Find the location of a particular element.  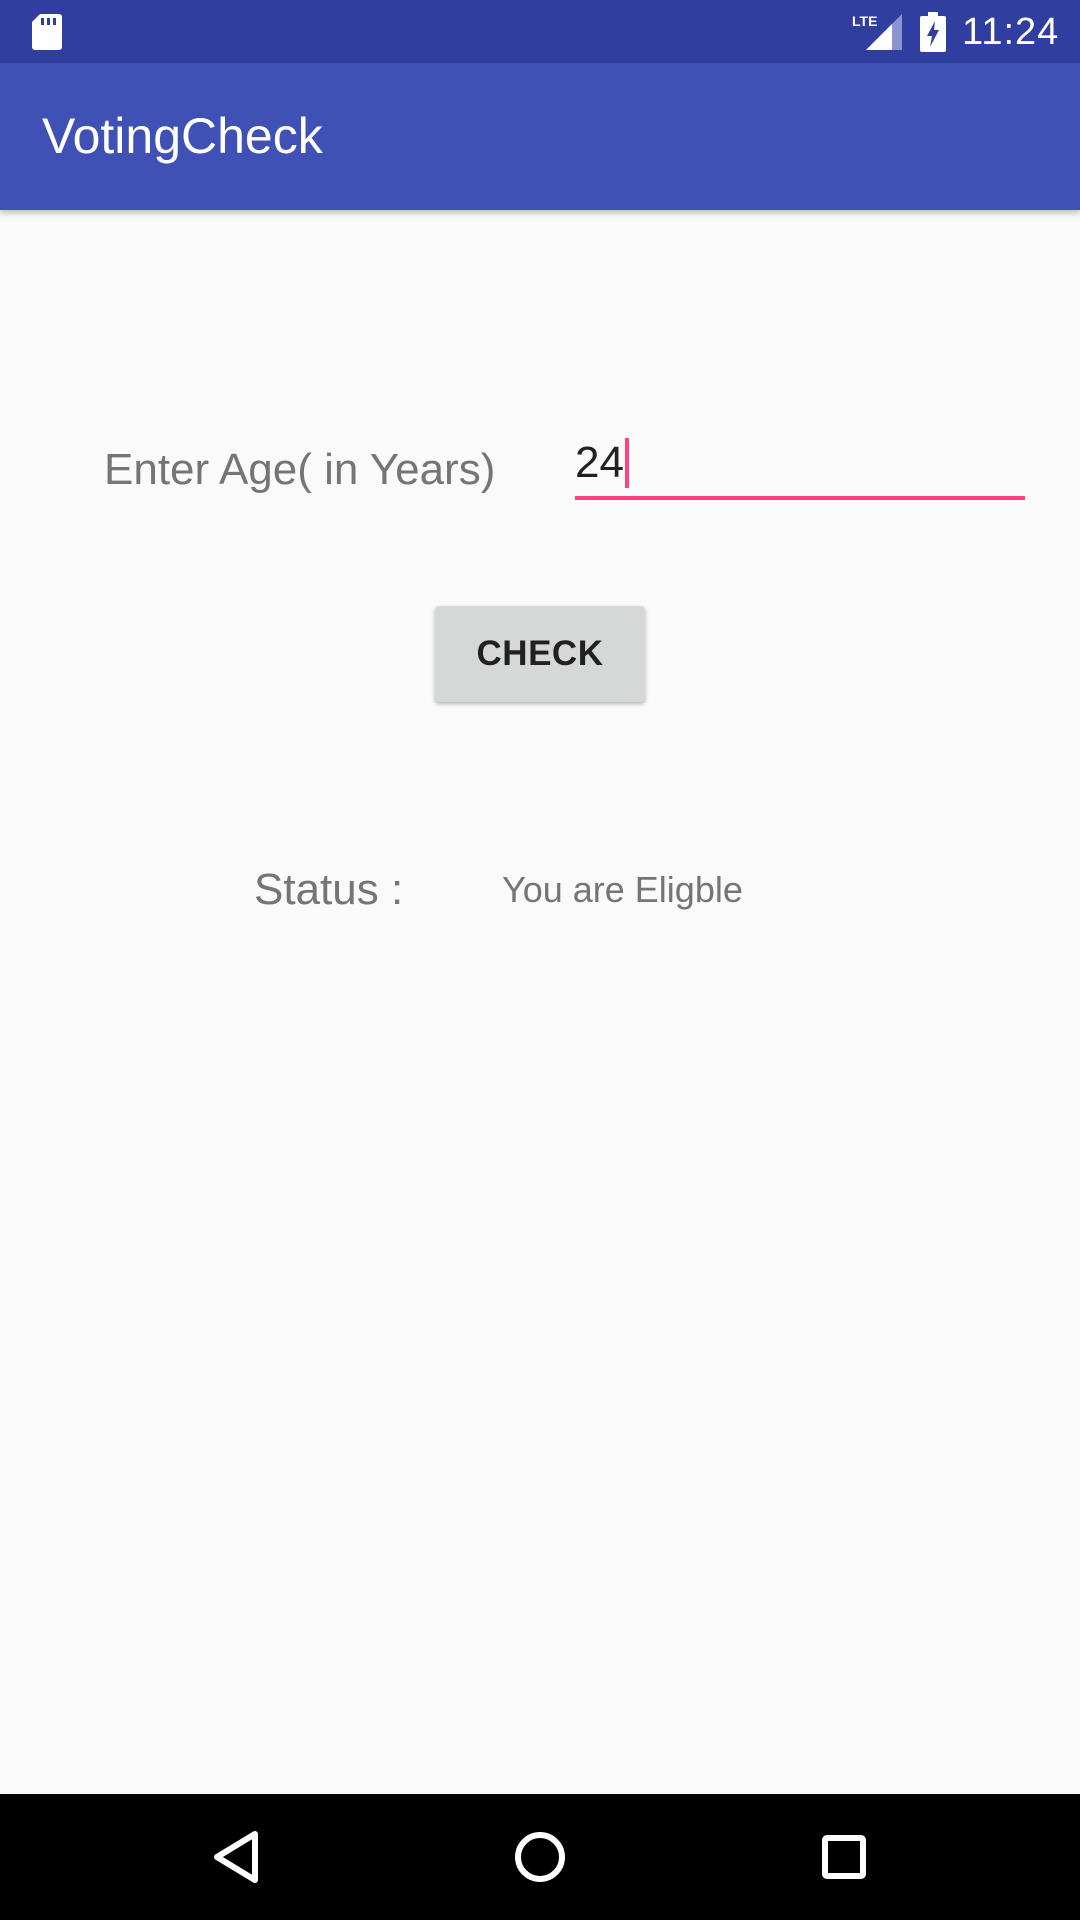

back-icon is located at coordinates (236, 1857).